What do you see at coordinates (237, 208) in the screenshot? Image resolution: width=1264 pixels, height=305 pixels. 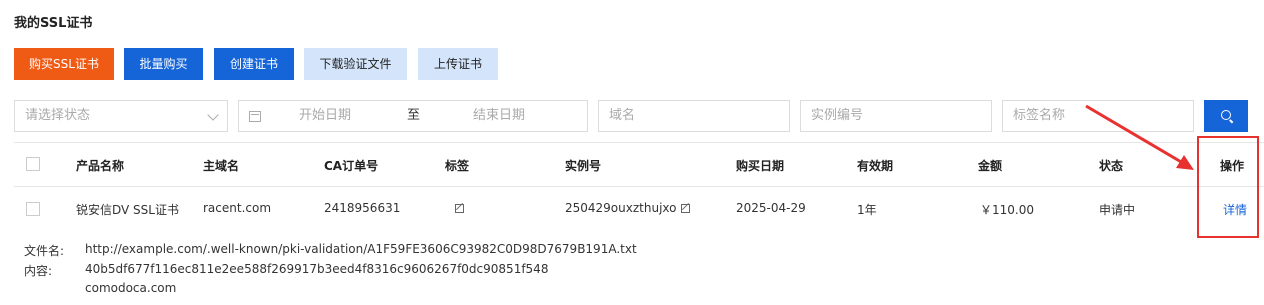 I see `cell-domain: racent.com` at bounding box center [237, 208].